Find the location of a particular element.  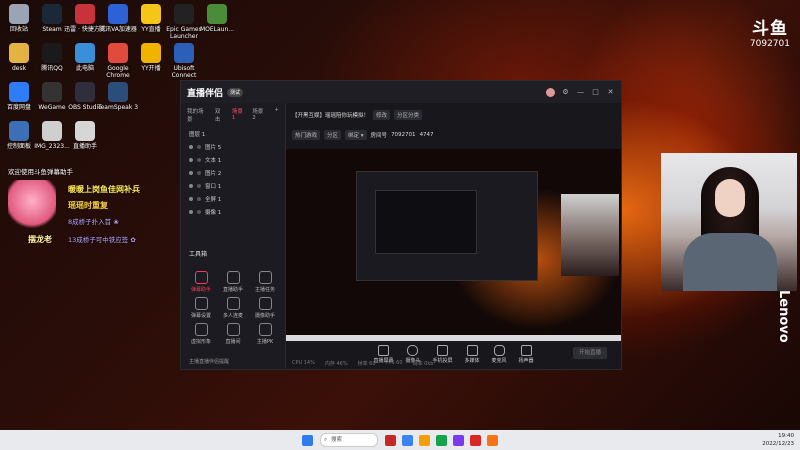

layer-row: 图片 5 is located at coordinates (233, 146).